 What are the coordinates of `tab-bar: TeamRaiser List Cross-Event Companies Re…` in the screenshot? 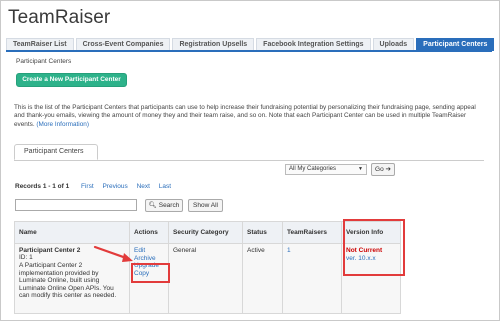 It's located at (250, 45).